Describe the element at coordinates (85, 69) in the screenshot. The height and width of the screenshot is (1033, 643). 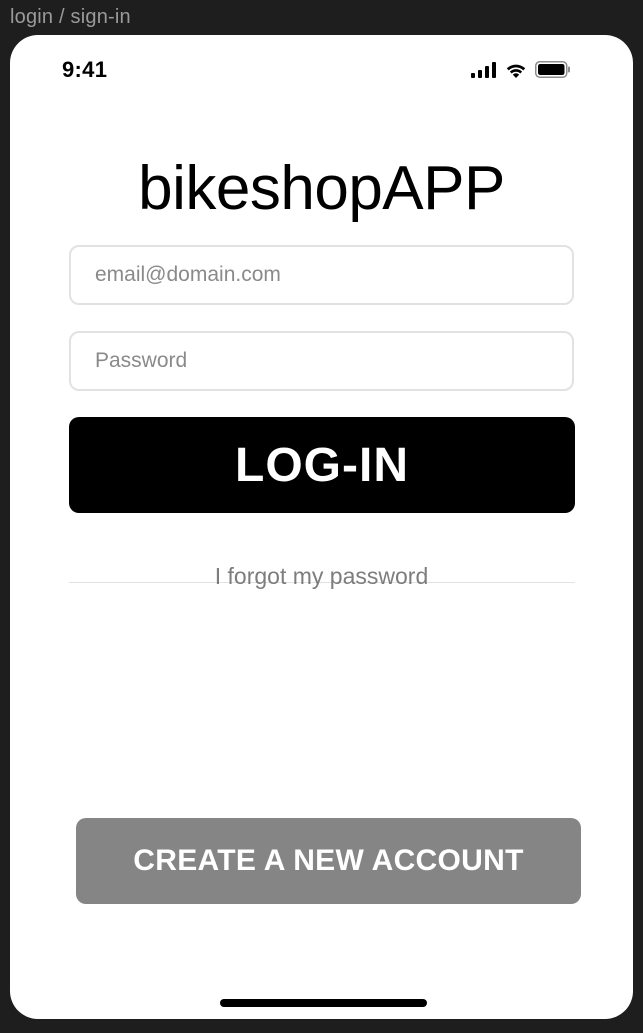
I see `status-time: 9:41` at that location.